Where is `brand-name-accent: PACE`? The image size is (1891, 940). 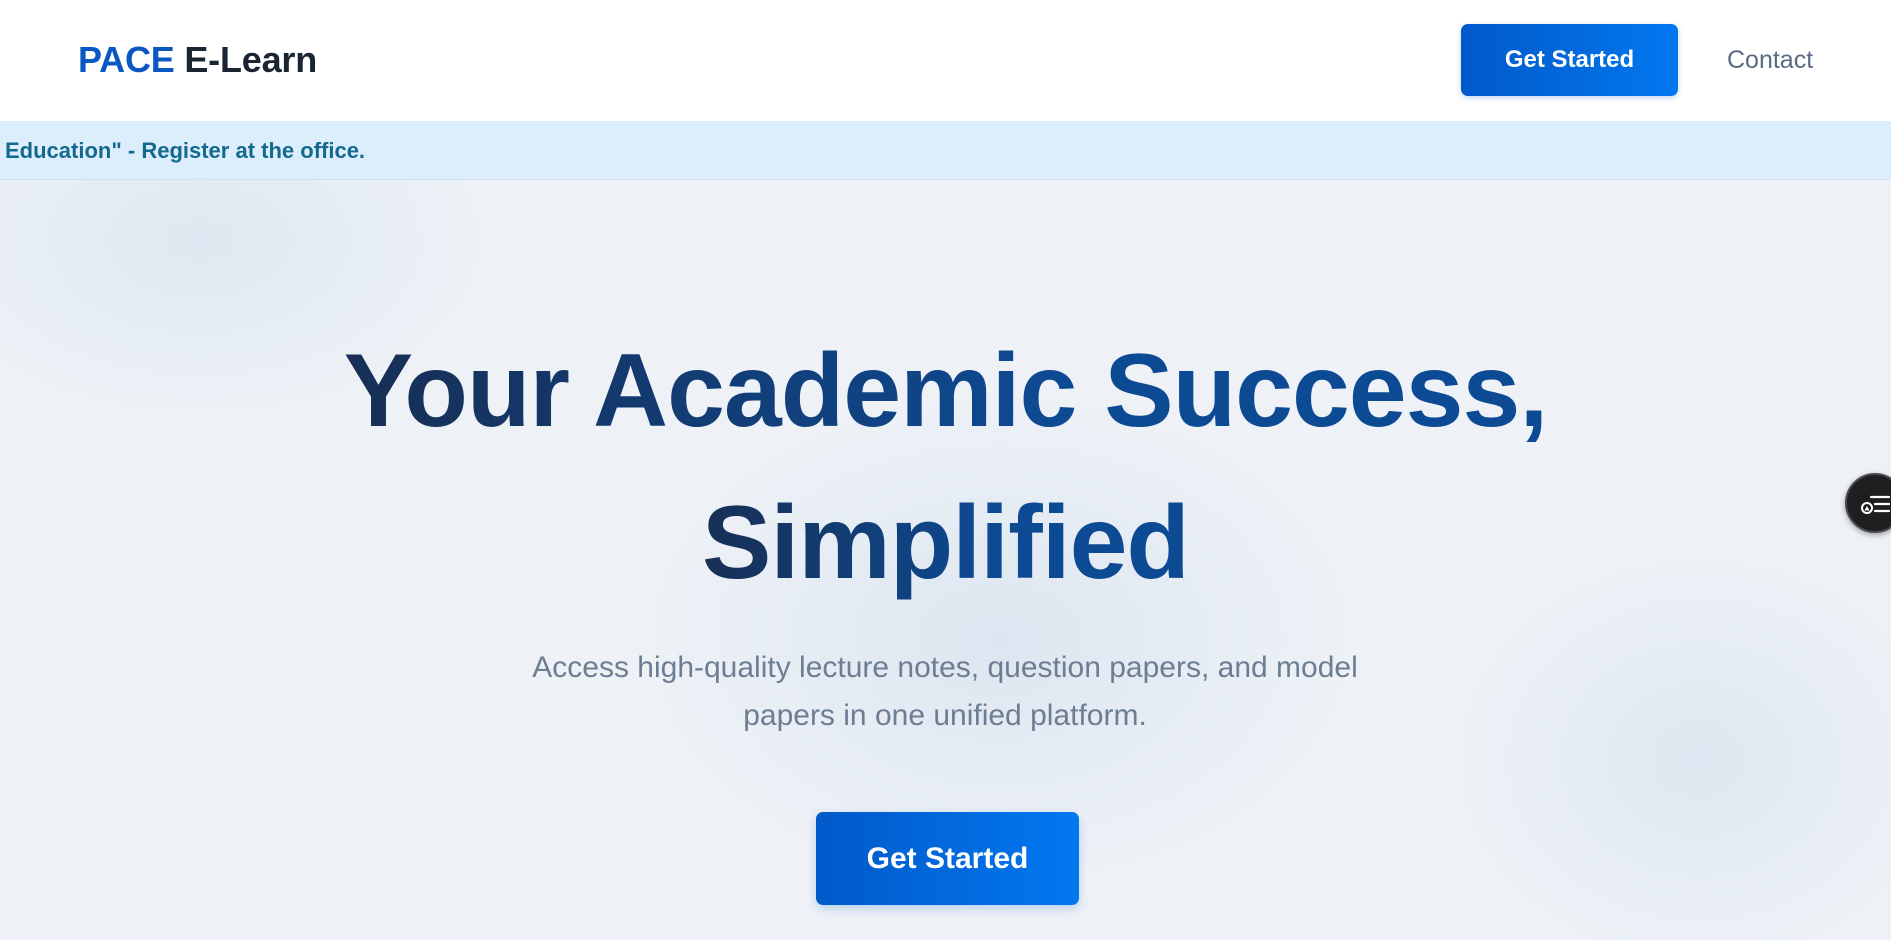 brand-name-accent: PACE is located at coordinates (126, 59).